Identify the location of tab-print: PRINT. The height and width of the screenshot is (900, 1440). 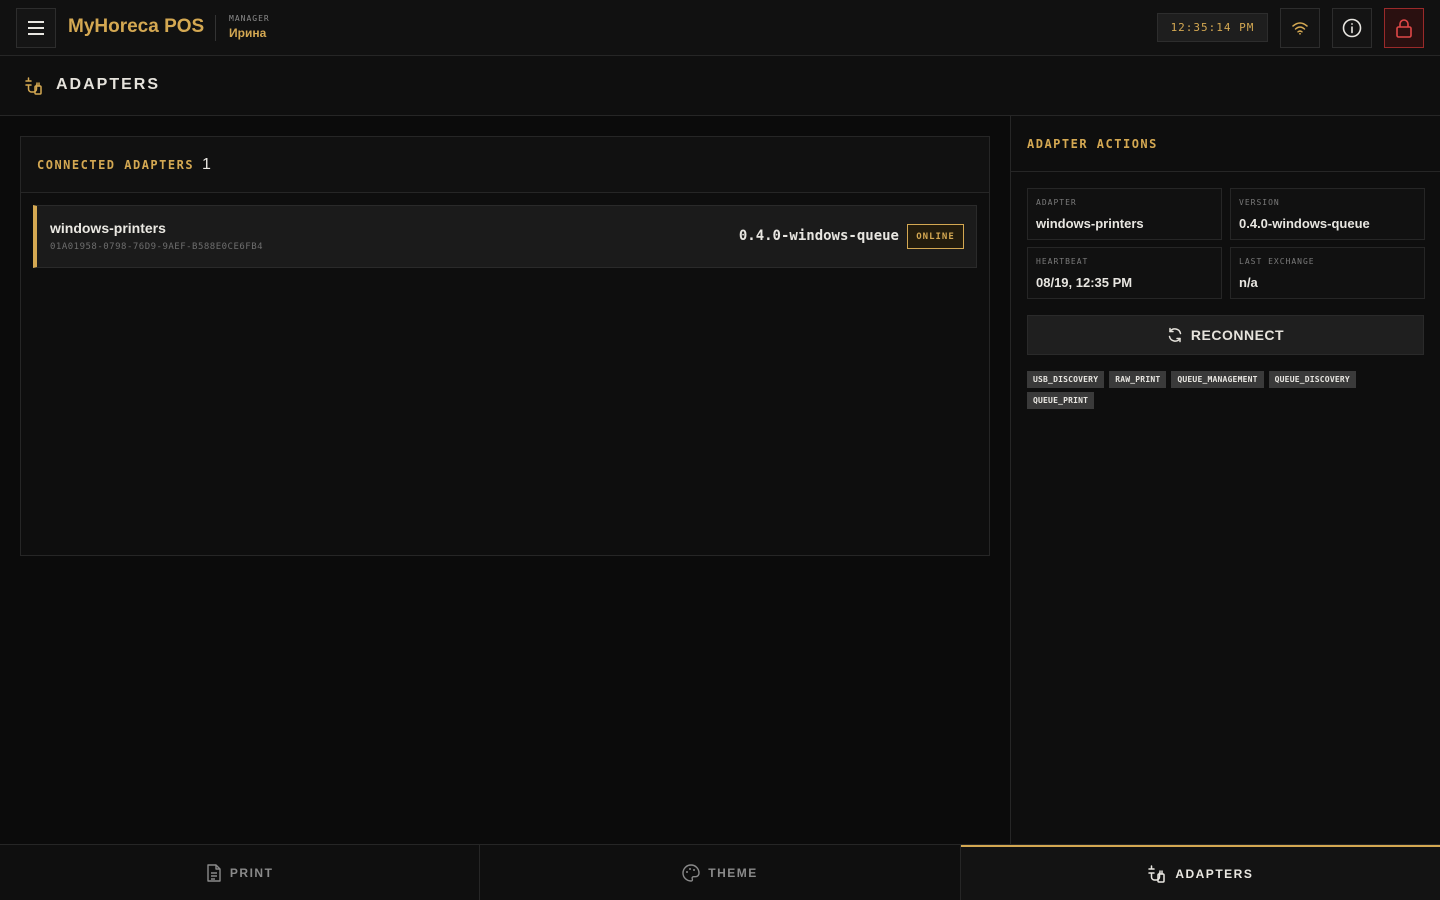
(240, 872).